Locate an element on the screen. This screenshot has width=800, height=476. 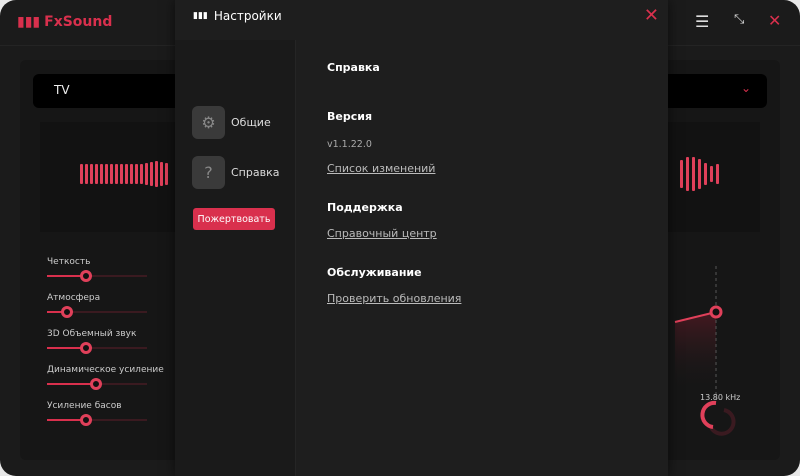
settings-title: ▮▮▮ Настройки is located at coordinates (237, 16).